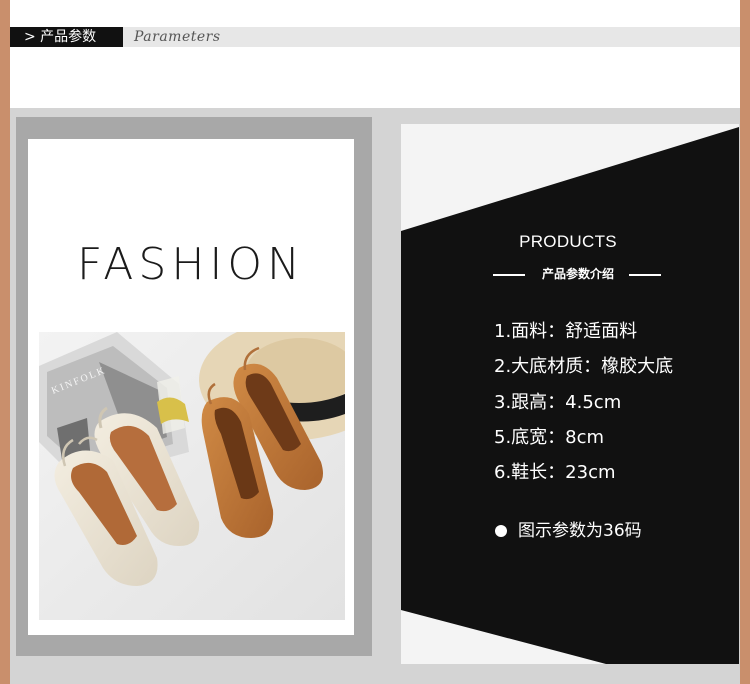 The width and height of the screenshot is (750, 684). What do you see at coordinates (66, 37) in the screenshot?
I see `section-label-cn: > 产品参数` at bounding box center [66, 37].